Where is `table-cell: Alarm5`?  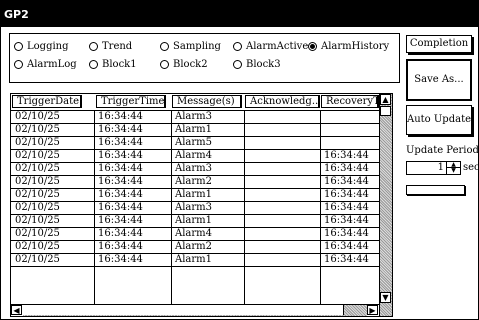
table-cell: Alarm5 is located at coordinates (194, 142).